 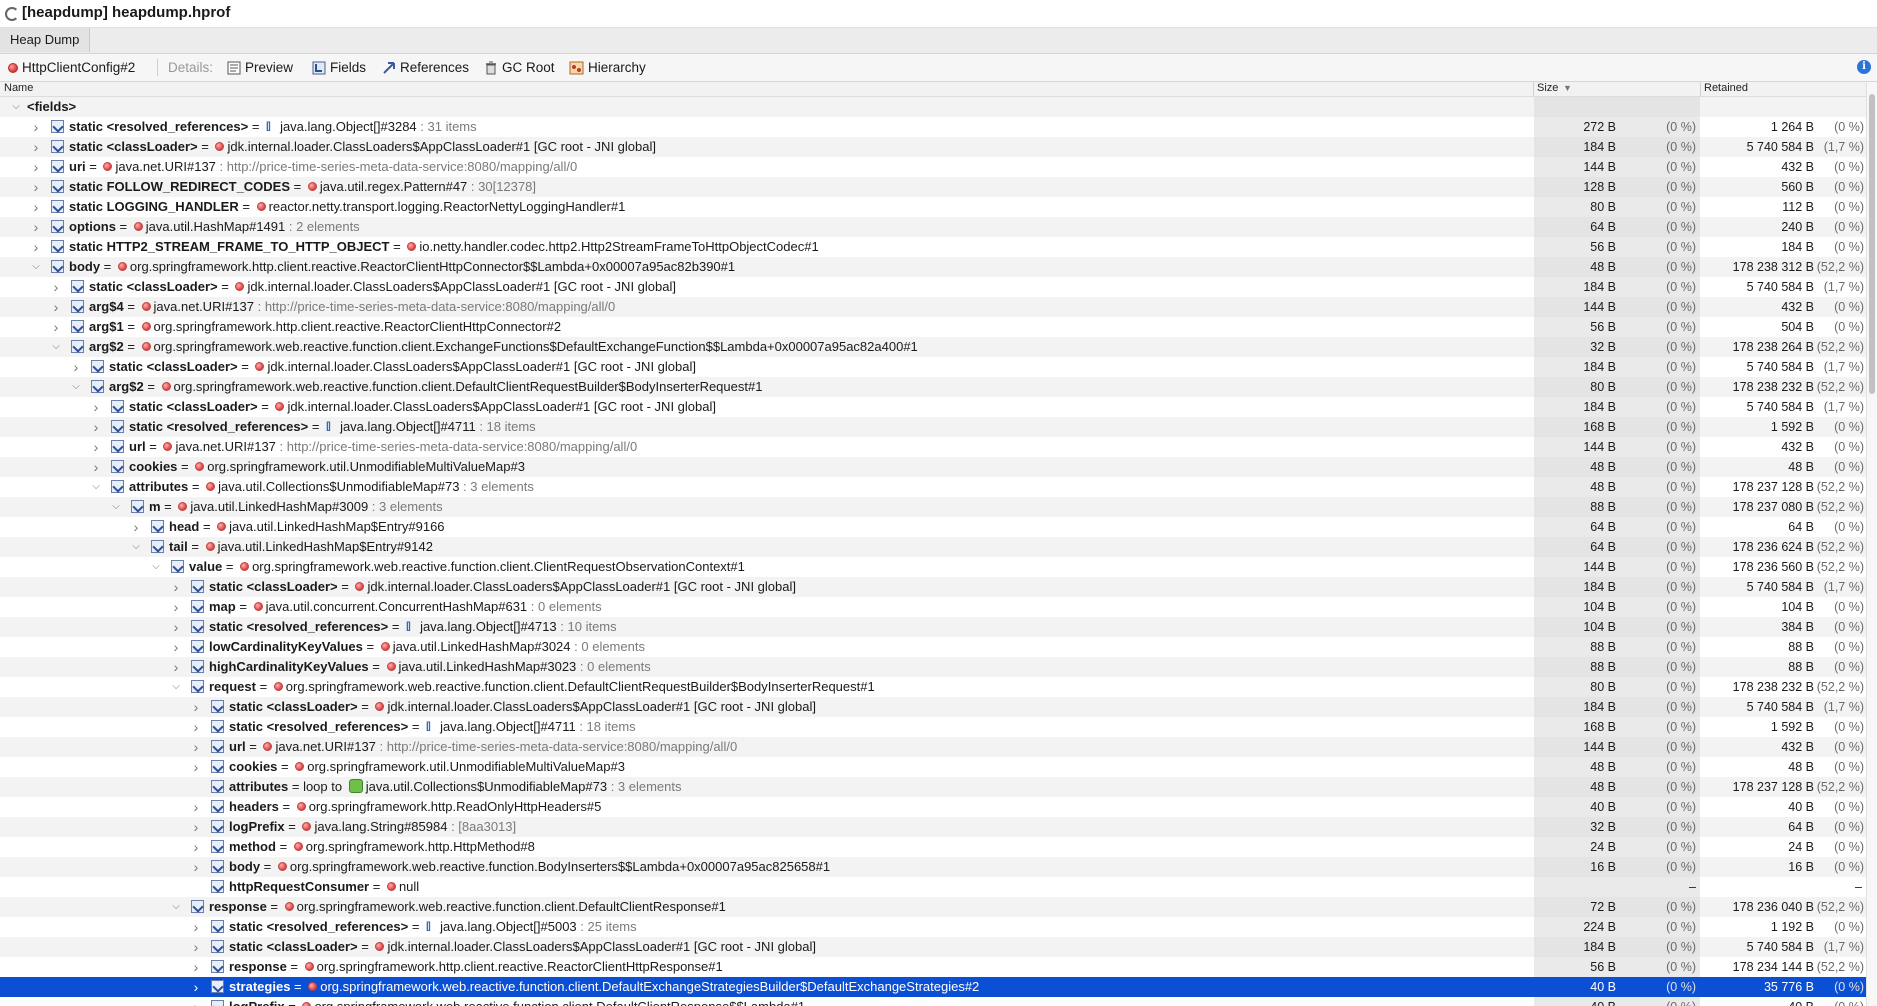 What do you see at coordinates (409, 886) in the screenshot?
I see `object-class: null` at bounding box center [409, 886].